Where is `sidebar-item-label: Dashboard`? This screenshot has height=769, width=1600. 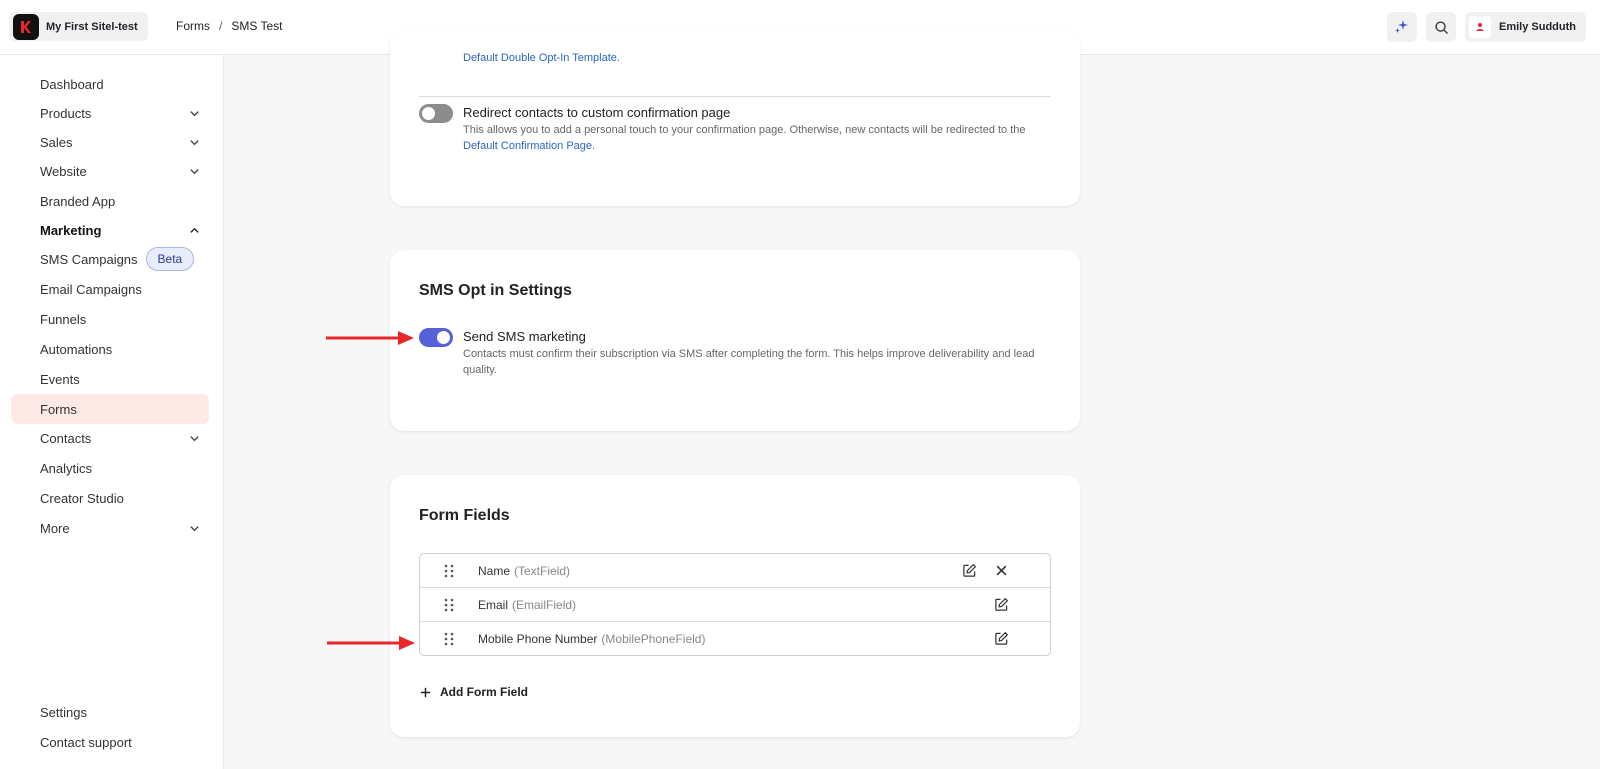
sidebar-item-label: Dashboard is located at coordinates (72, 84).